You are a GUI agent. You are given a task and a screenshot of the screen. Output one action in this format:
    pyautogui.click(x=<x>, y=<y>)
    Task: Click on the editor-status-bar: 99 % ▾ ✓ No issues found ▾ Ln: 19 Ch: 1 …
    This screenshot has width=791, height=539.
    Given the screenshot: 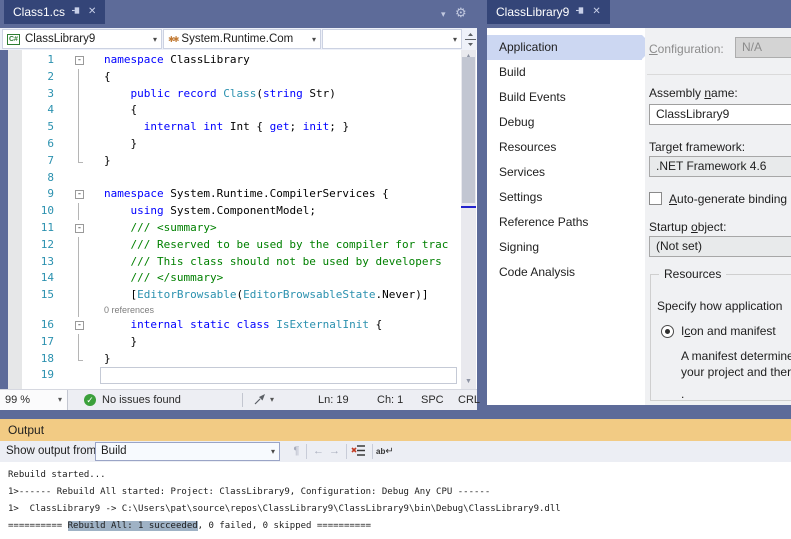 What is the action you would take?
    pyautogui.click(x=240, y=399)
    